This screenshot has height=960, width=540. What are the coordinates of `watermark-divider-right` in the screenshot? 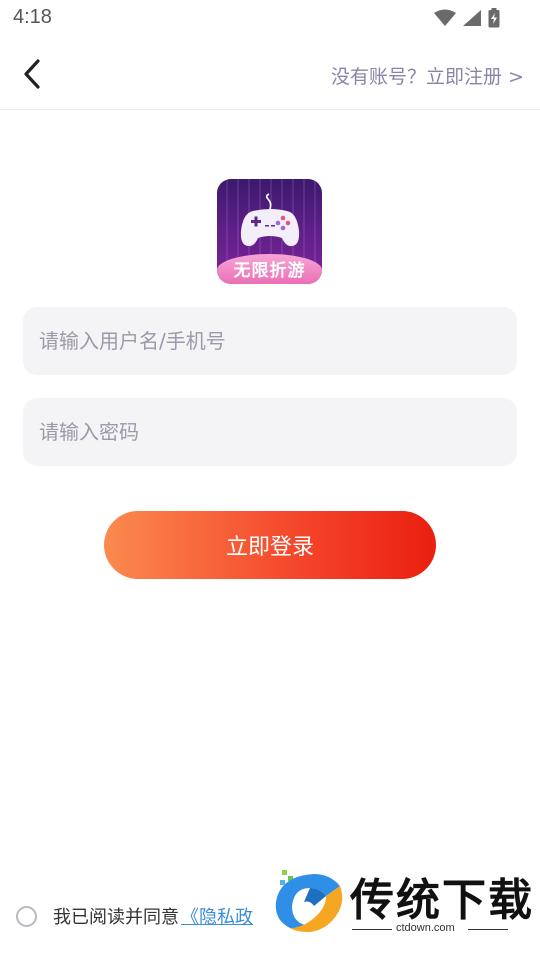 It's located at (488, 929).